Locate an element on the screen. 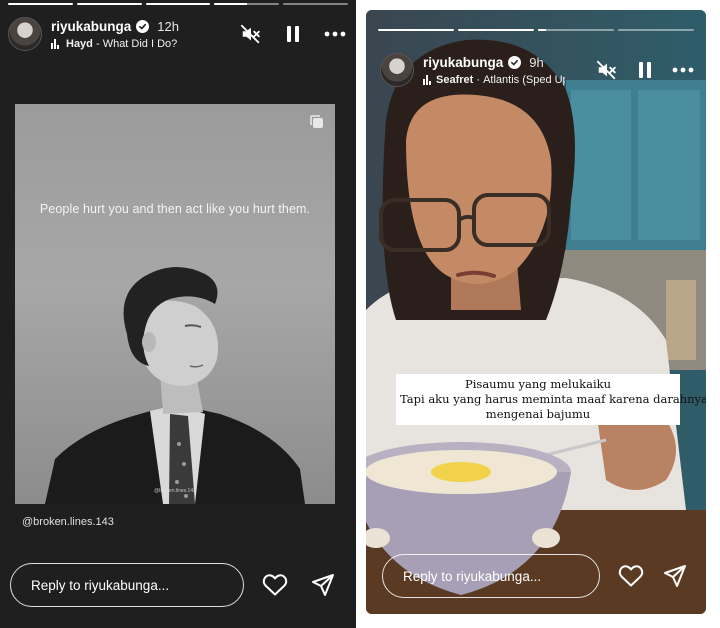 The width and height of the screenshot is (720, 628). time-ago: 12h is located at coordinates (168, 26).